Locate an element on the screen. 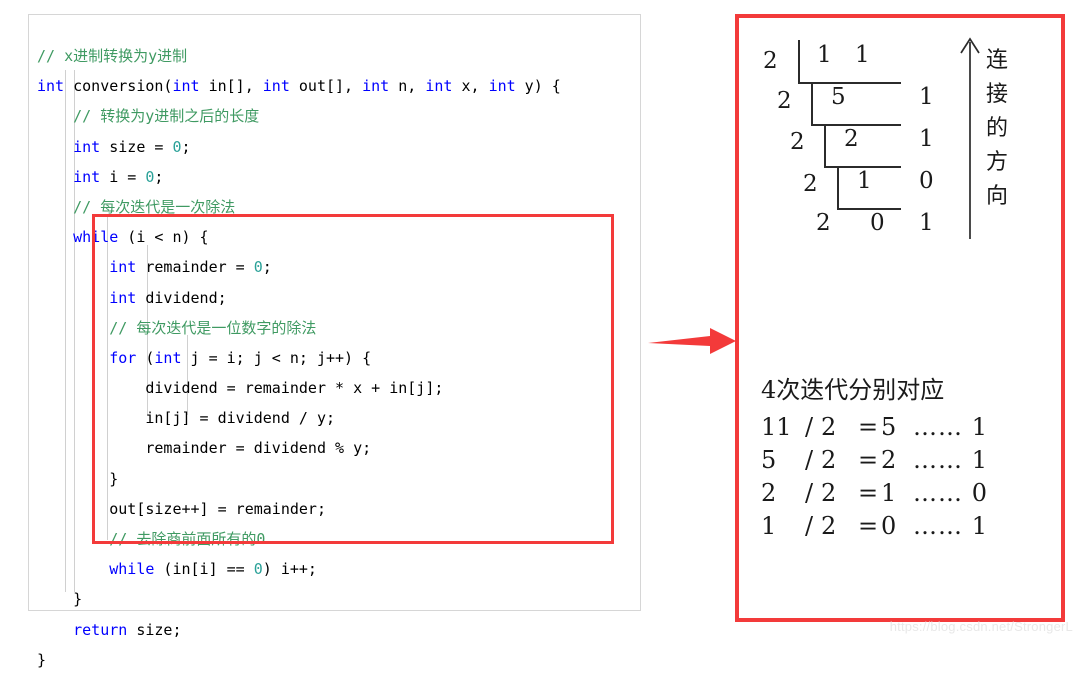 The height and width of the screenshot is (675, 1079). division-remainder: 0 is located at coordinates (926, 181).